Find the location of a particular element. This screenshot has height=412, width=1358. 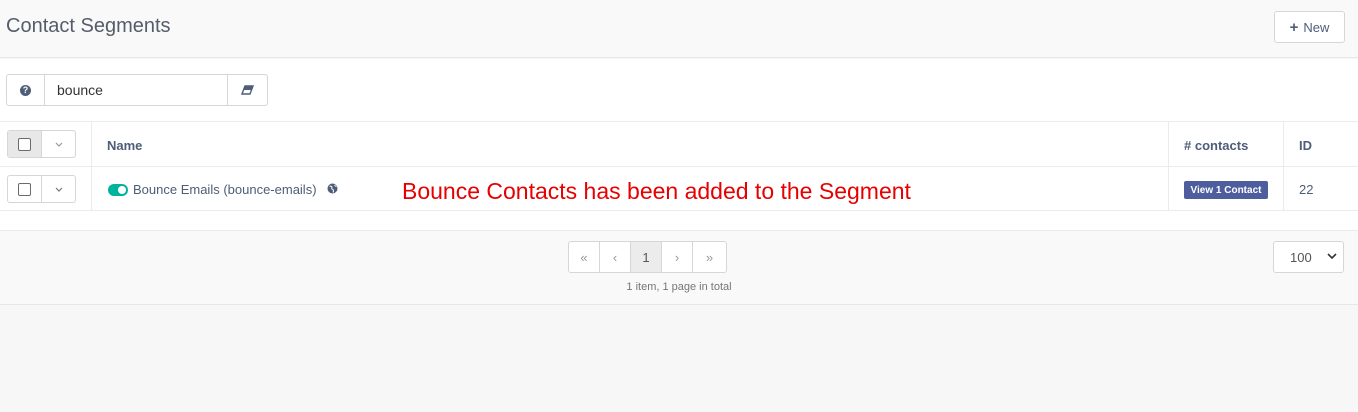

double-chevron-left-icon: « is located at coordinates (584, 257).